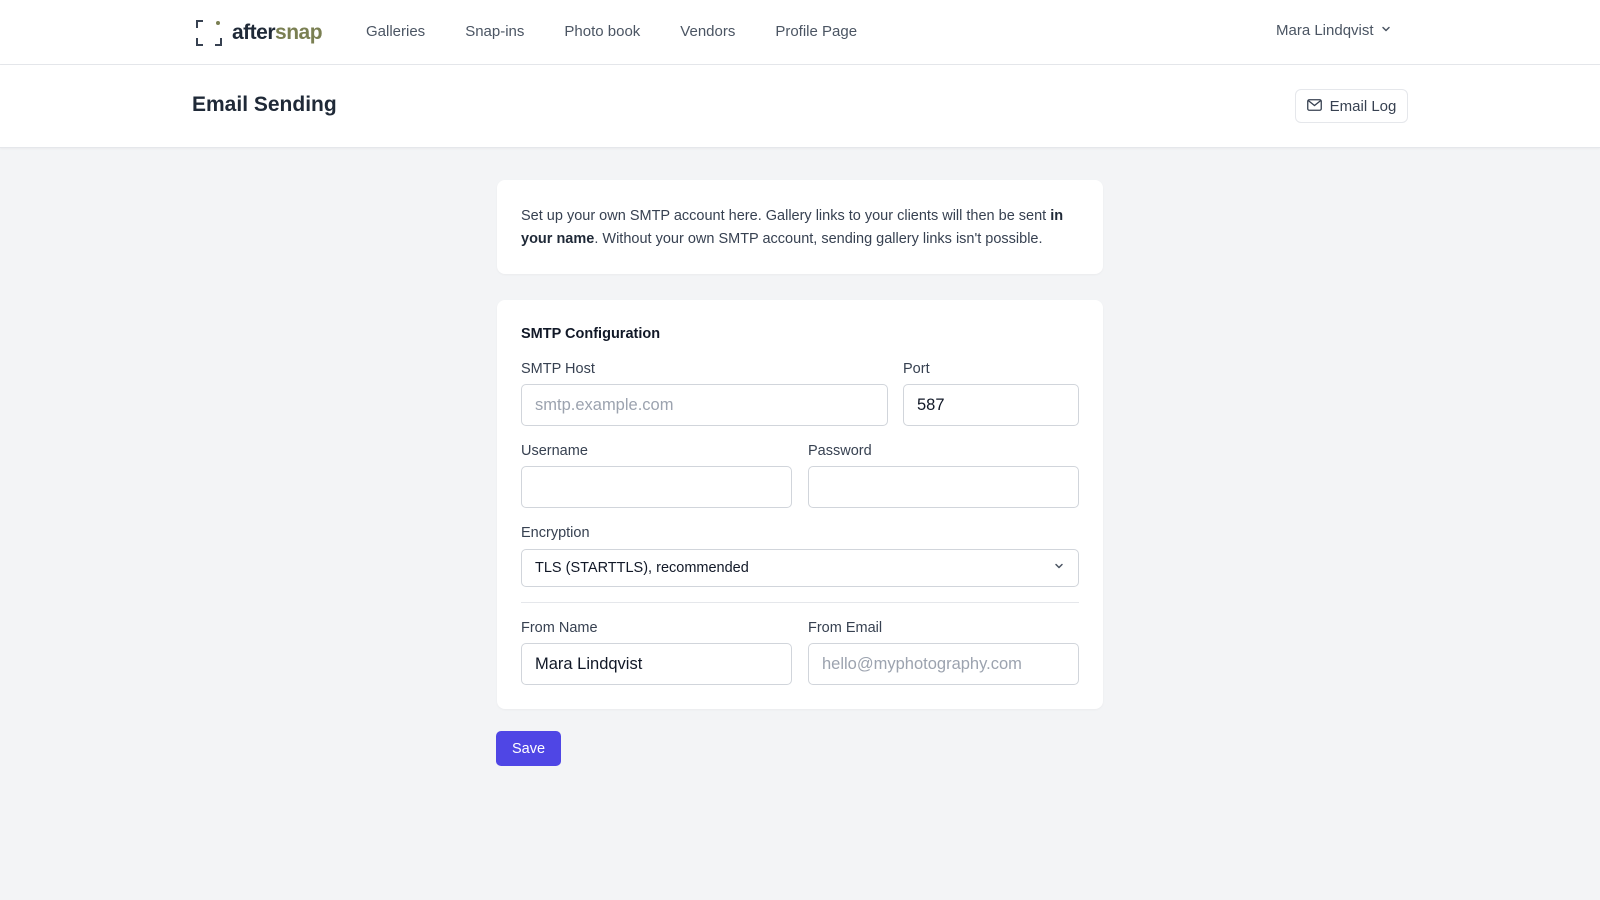 This screenshot has height=900, width=1600. What do you see at coordinates (845, 628) in the screenshot?
I see `from-email-label: From Email` at bounding box center [845, 628].